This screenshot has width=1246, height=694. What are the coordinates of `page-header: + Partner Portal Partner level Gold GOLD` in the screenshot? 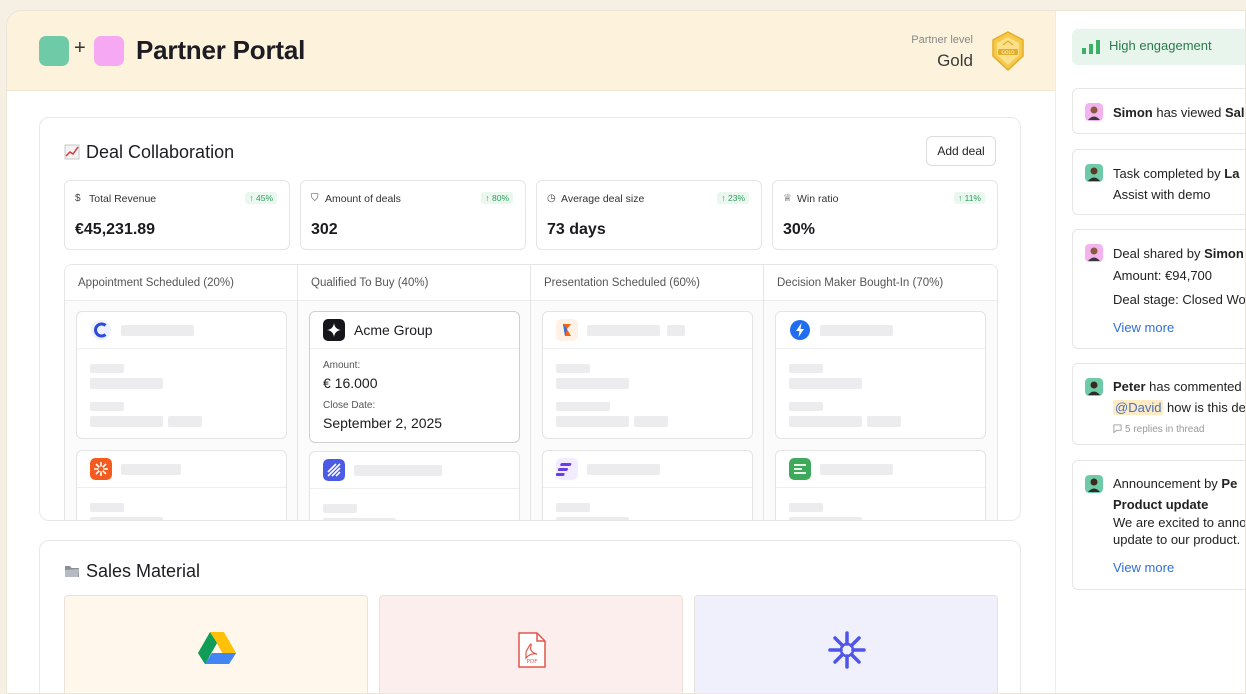 It's located at (531, 51).